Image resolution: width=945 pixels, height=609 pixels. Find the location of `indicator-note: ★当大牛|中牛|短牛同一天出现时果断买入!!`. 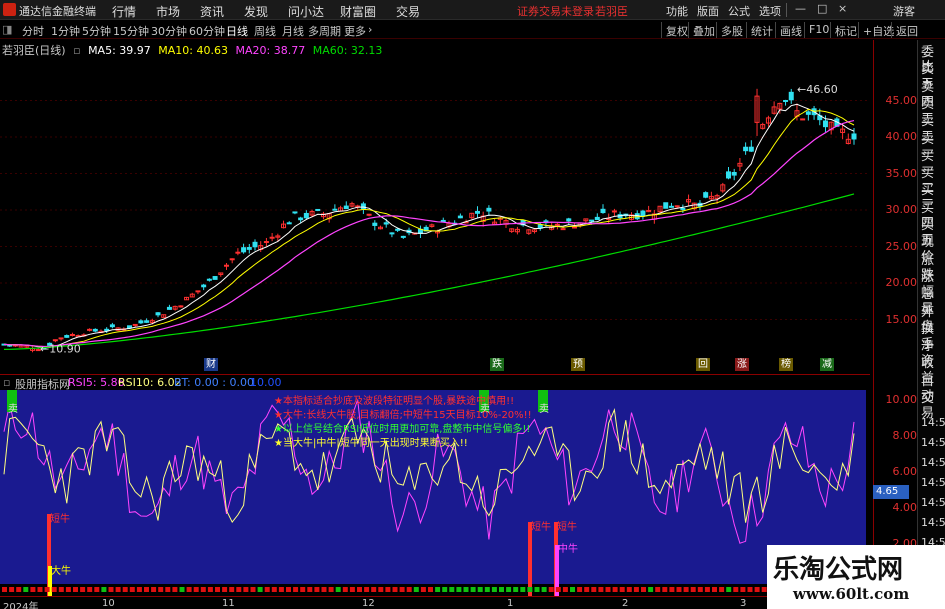

indicator-note: ★当大牛|中牛|短牛同一天出现时果断买入!! is located at coordinates (371, 442).